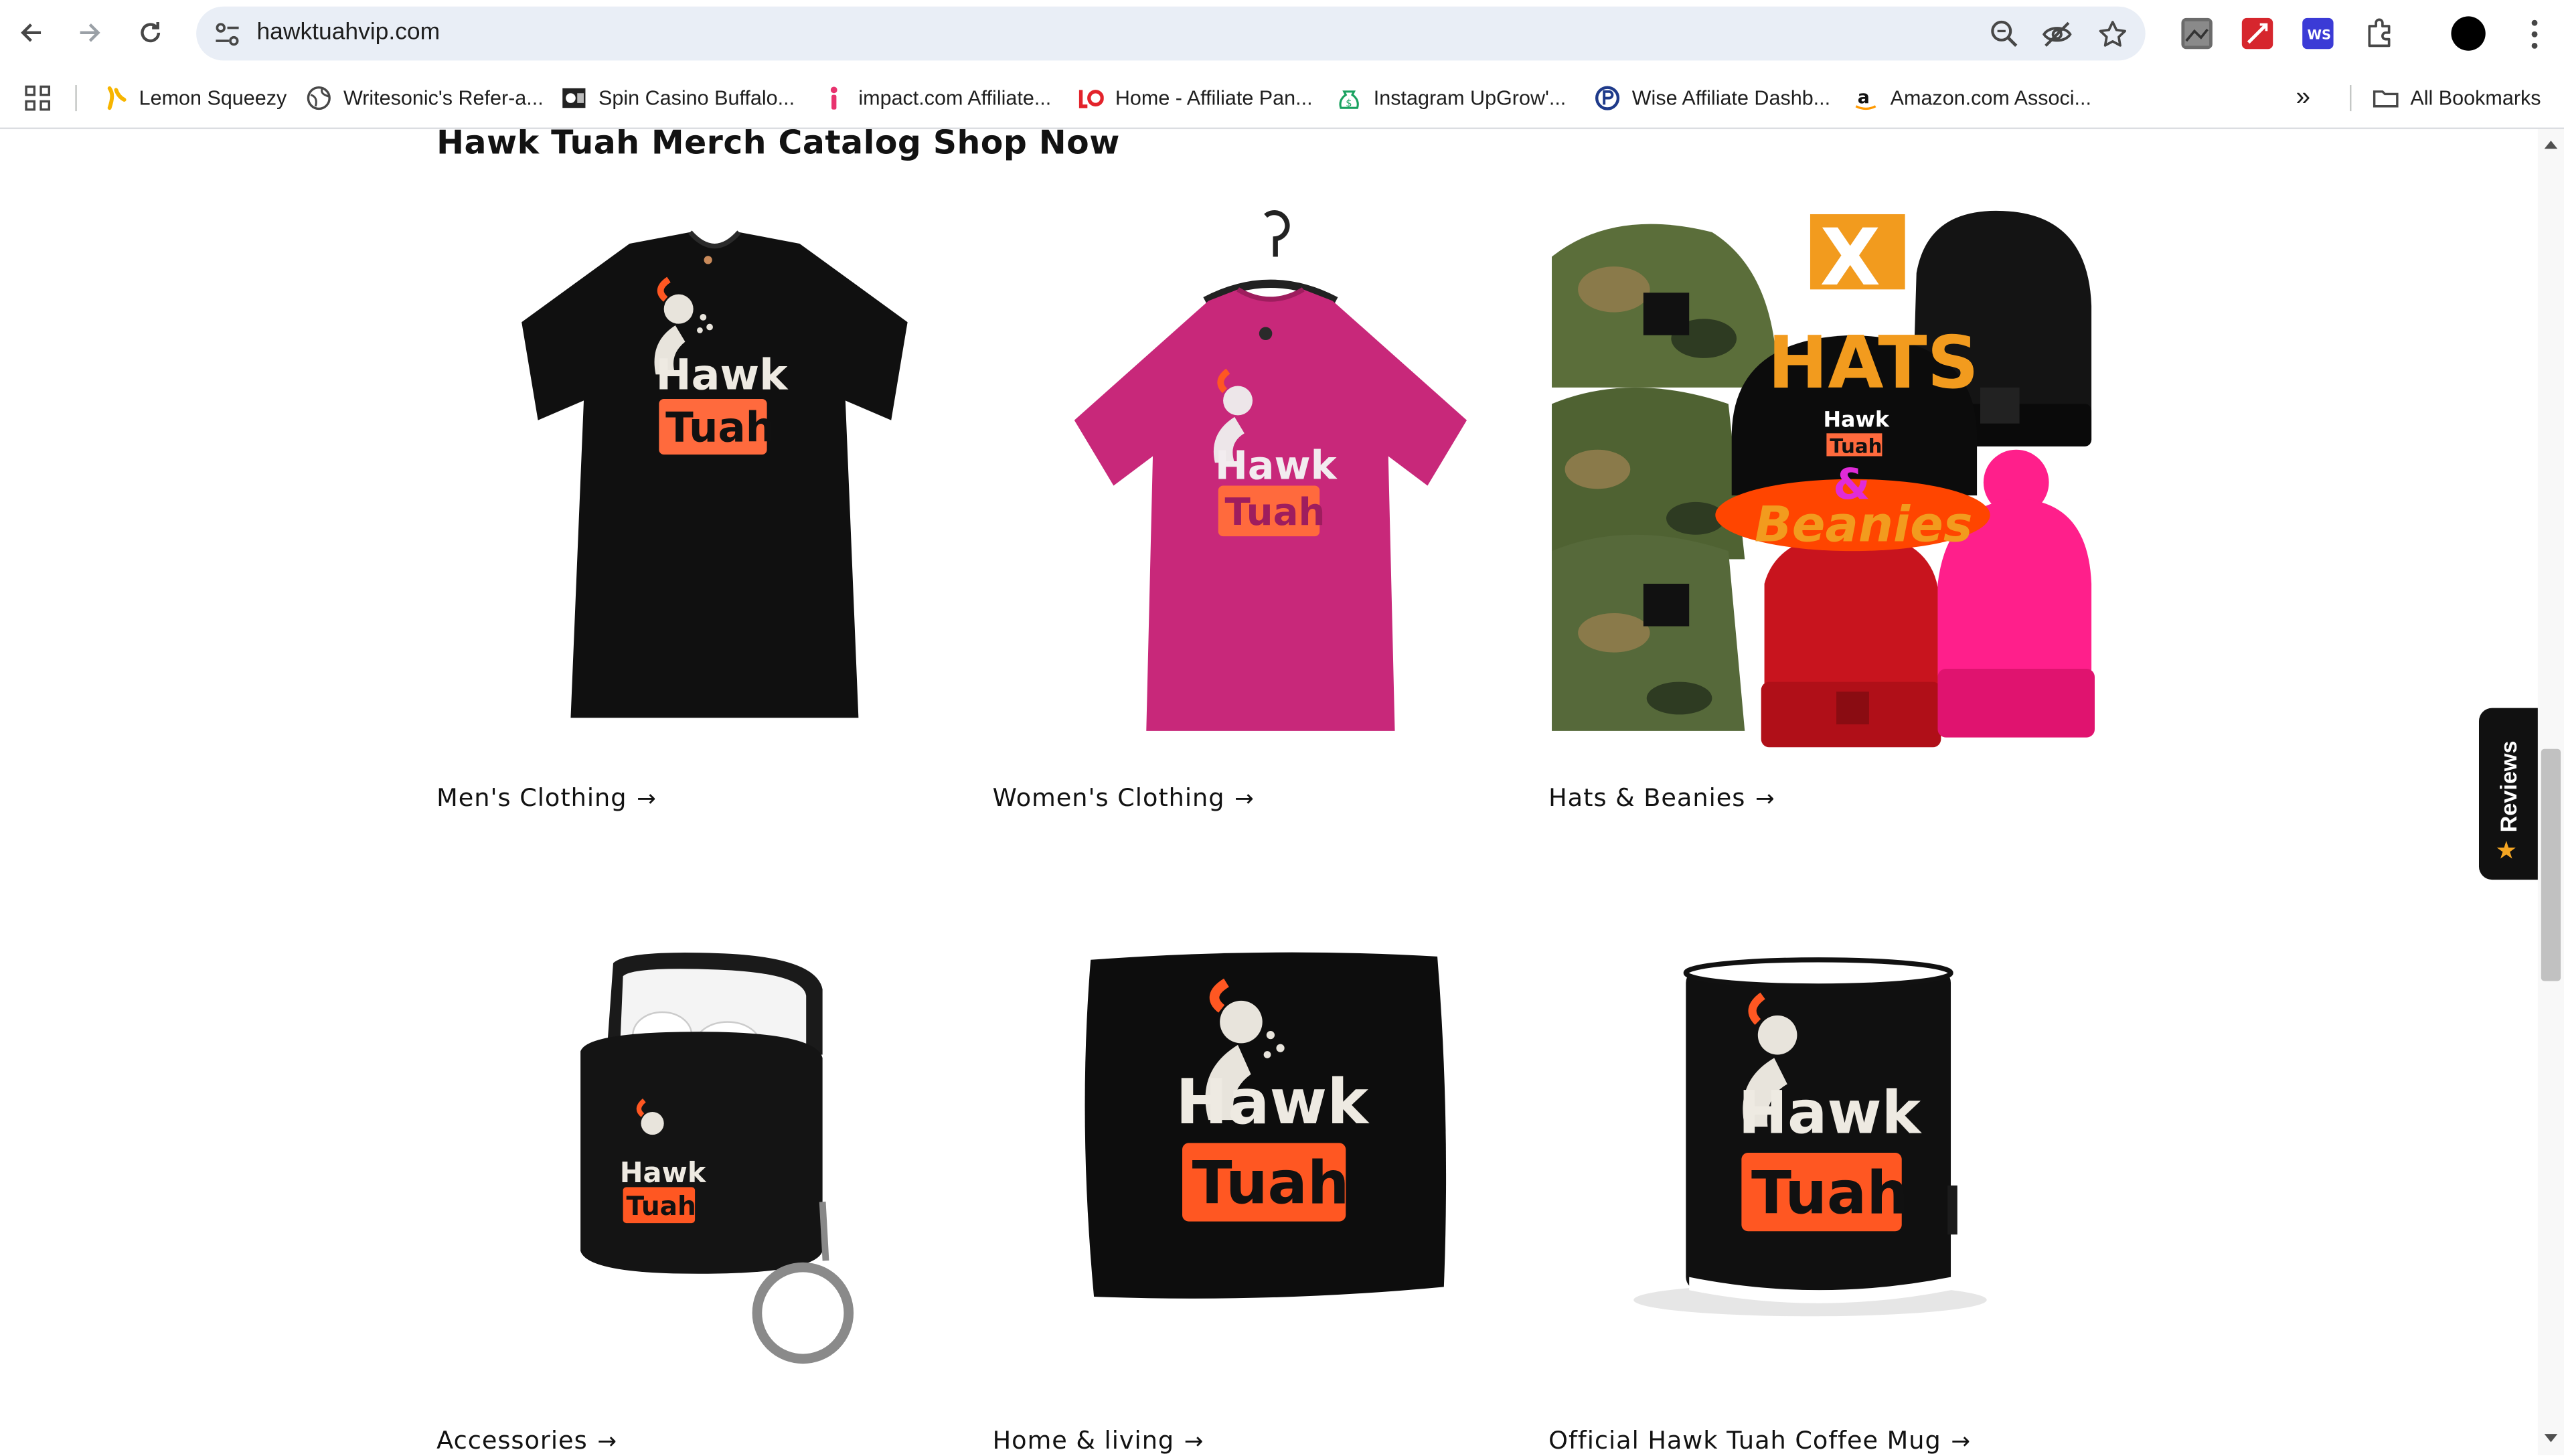 The height and width of the screenshot is (1456, 2564). Describe the element at coordinates (2056, 34) in the screenshot. I see `eye-off-icon` at that location.